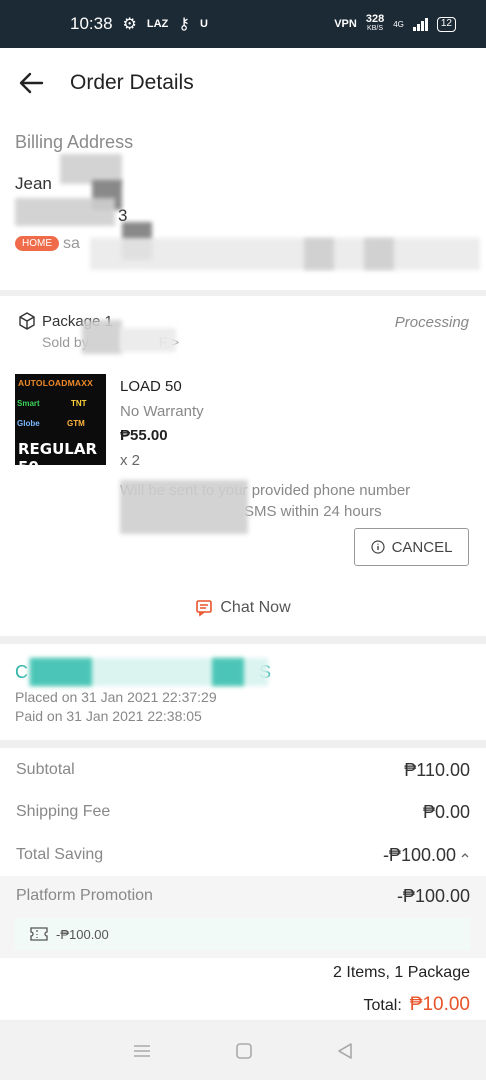 The height and width of the screenshot is (1080, 486). I want to click on shipping-fee-value: ₱0.00, so click(446, 811).